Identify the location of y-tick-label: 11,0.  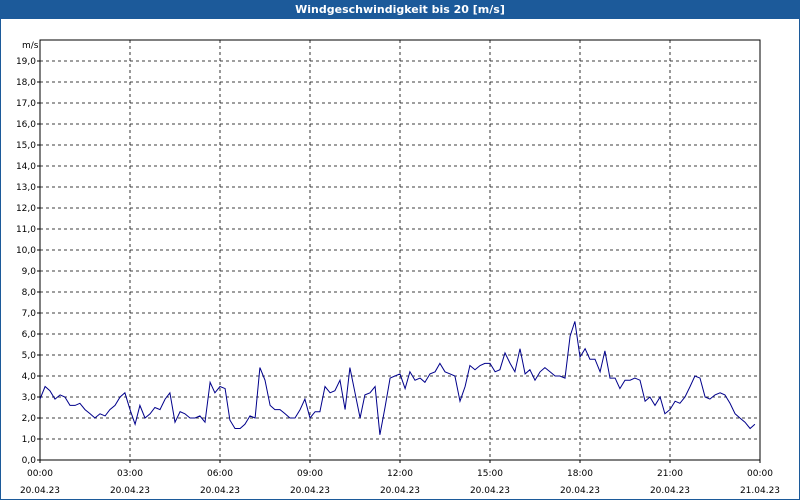
(26, 230).